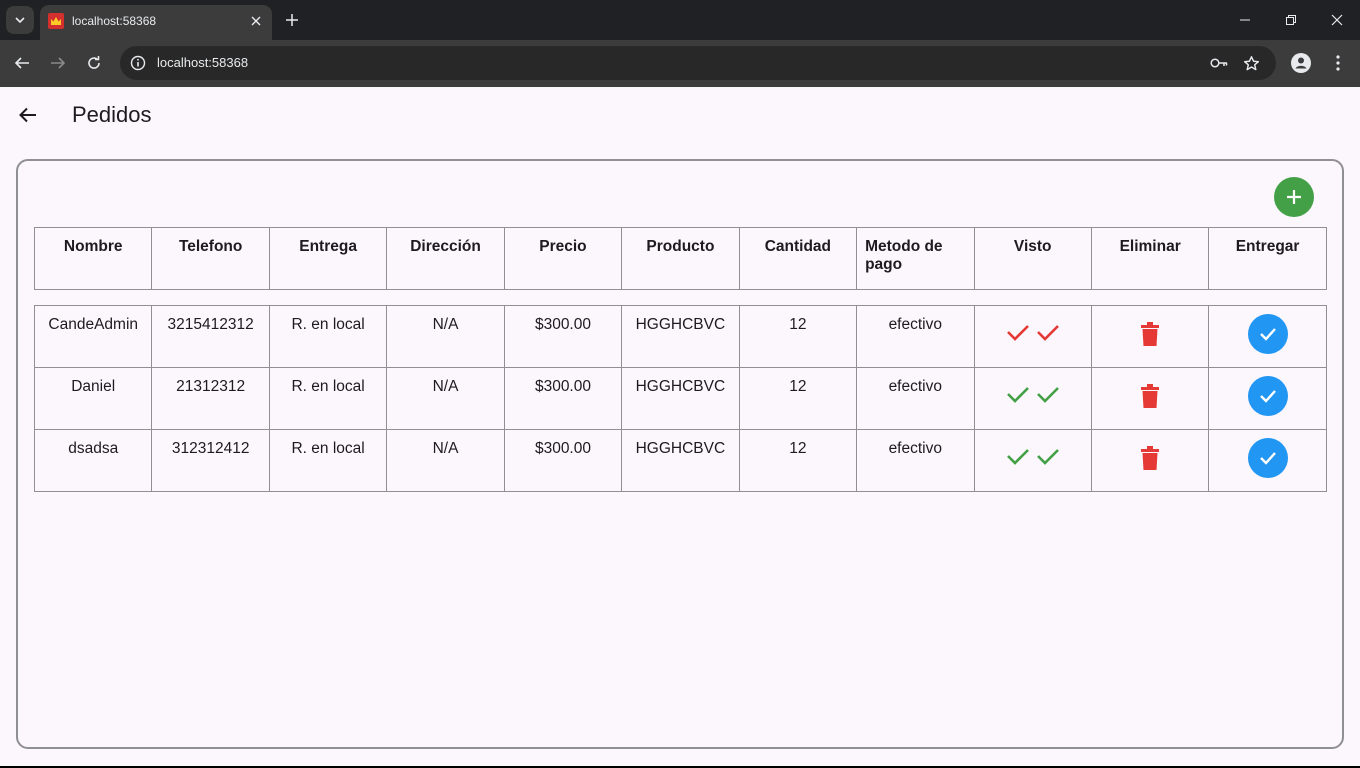  I want to click on restore-icon, so click(1291, 20).